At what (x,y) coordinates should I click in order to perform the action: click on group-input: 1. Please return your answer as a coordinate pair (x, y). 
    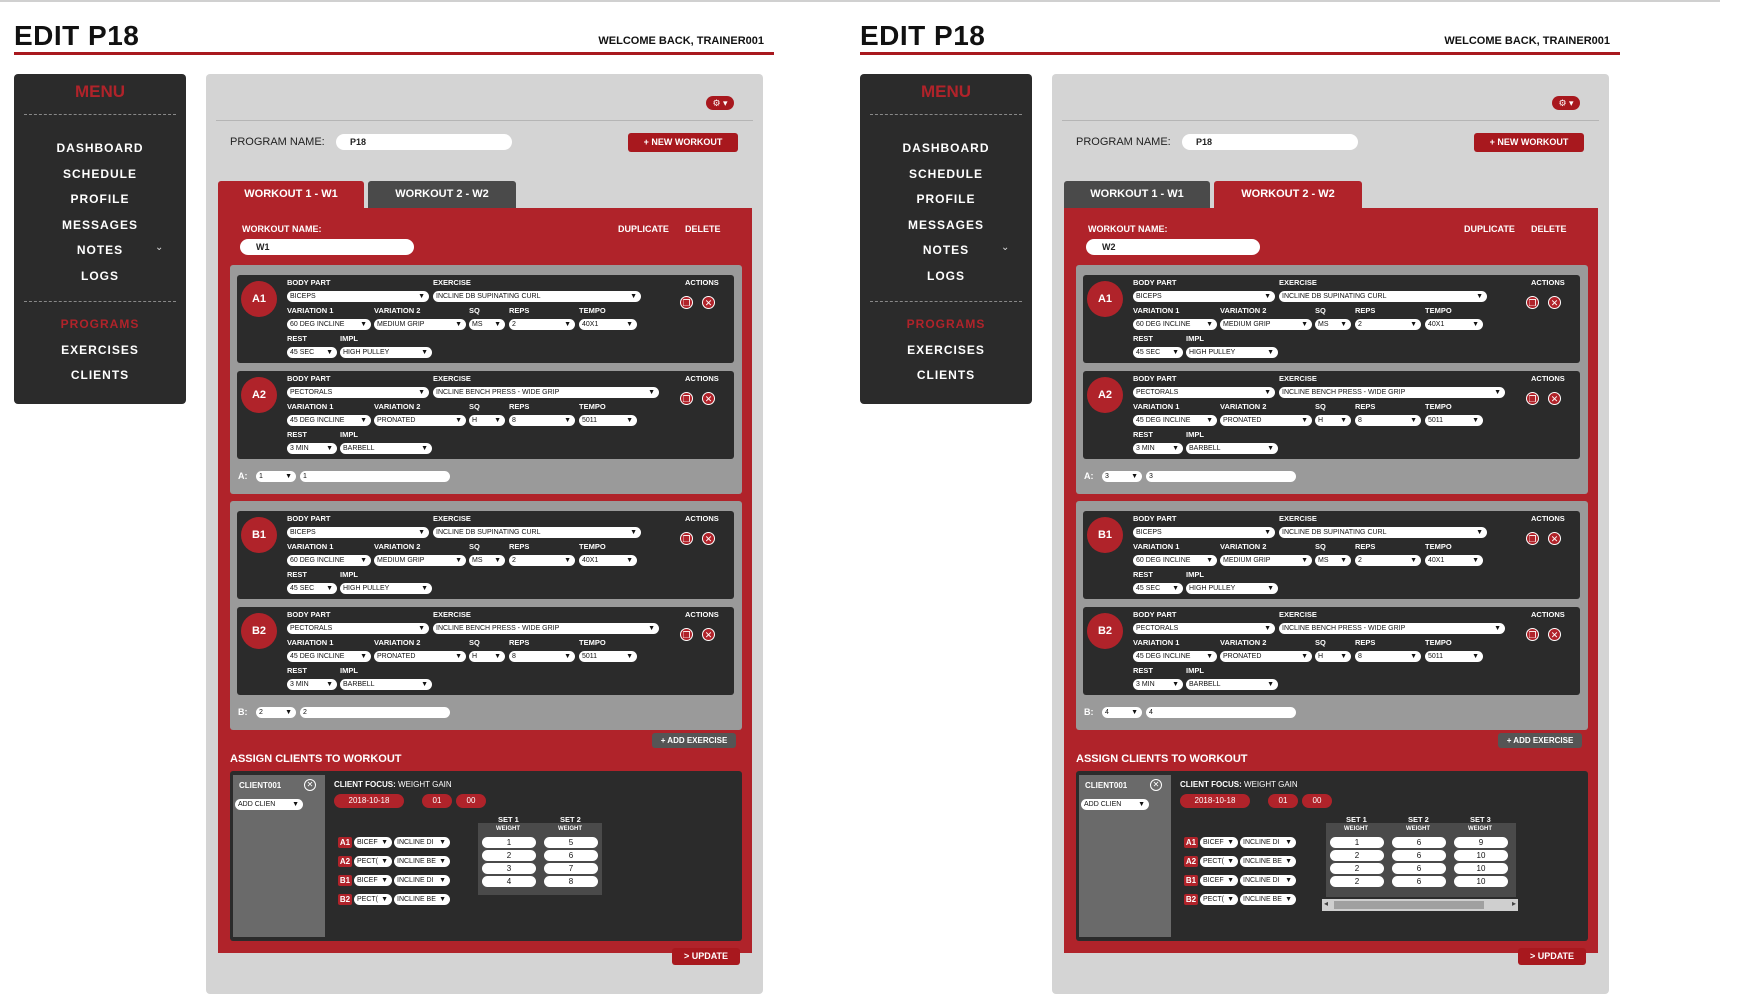
    Looking at the image, I should click on (375, 476).